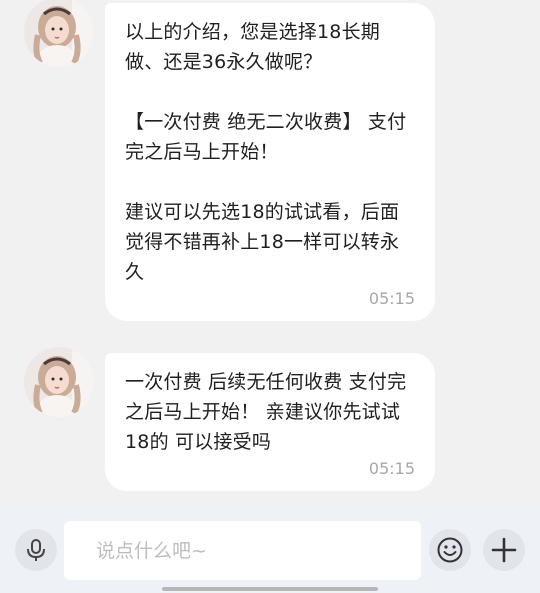  What do you see at coordinates (270, 589) in the screenshot?
I see `home-indicator` at bounding box center [270, 589].